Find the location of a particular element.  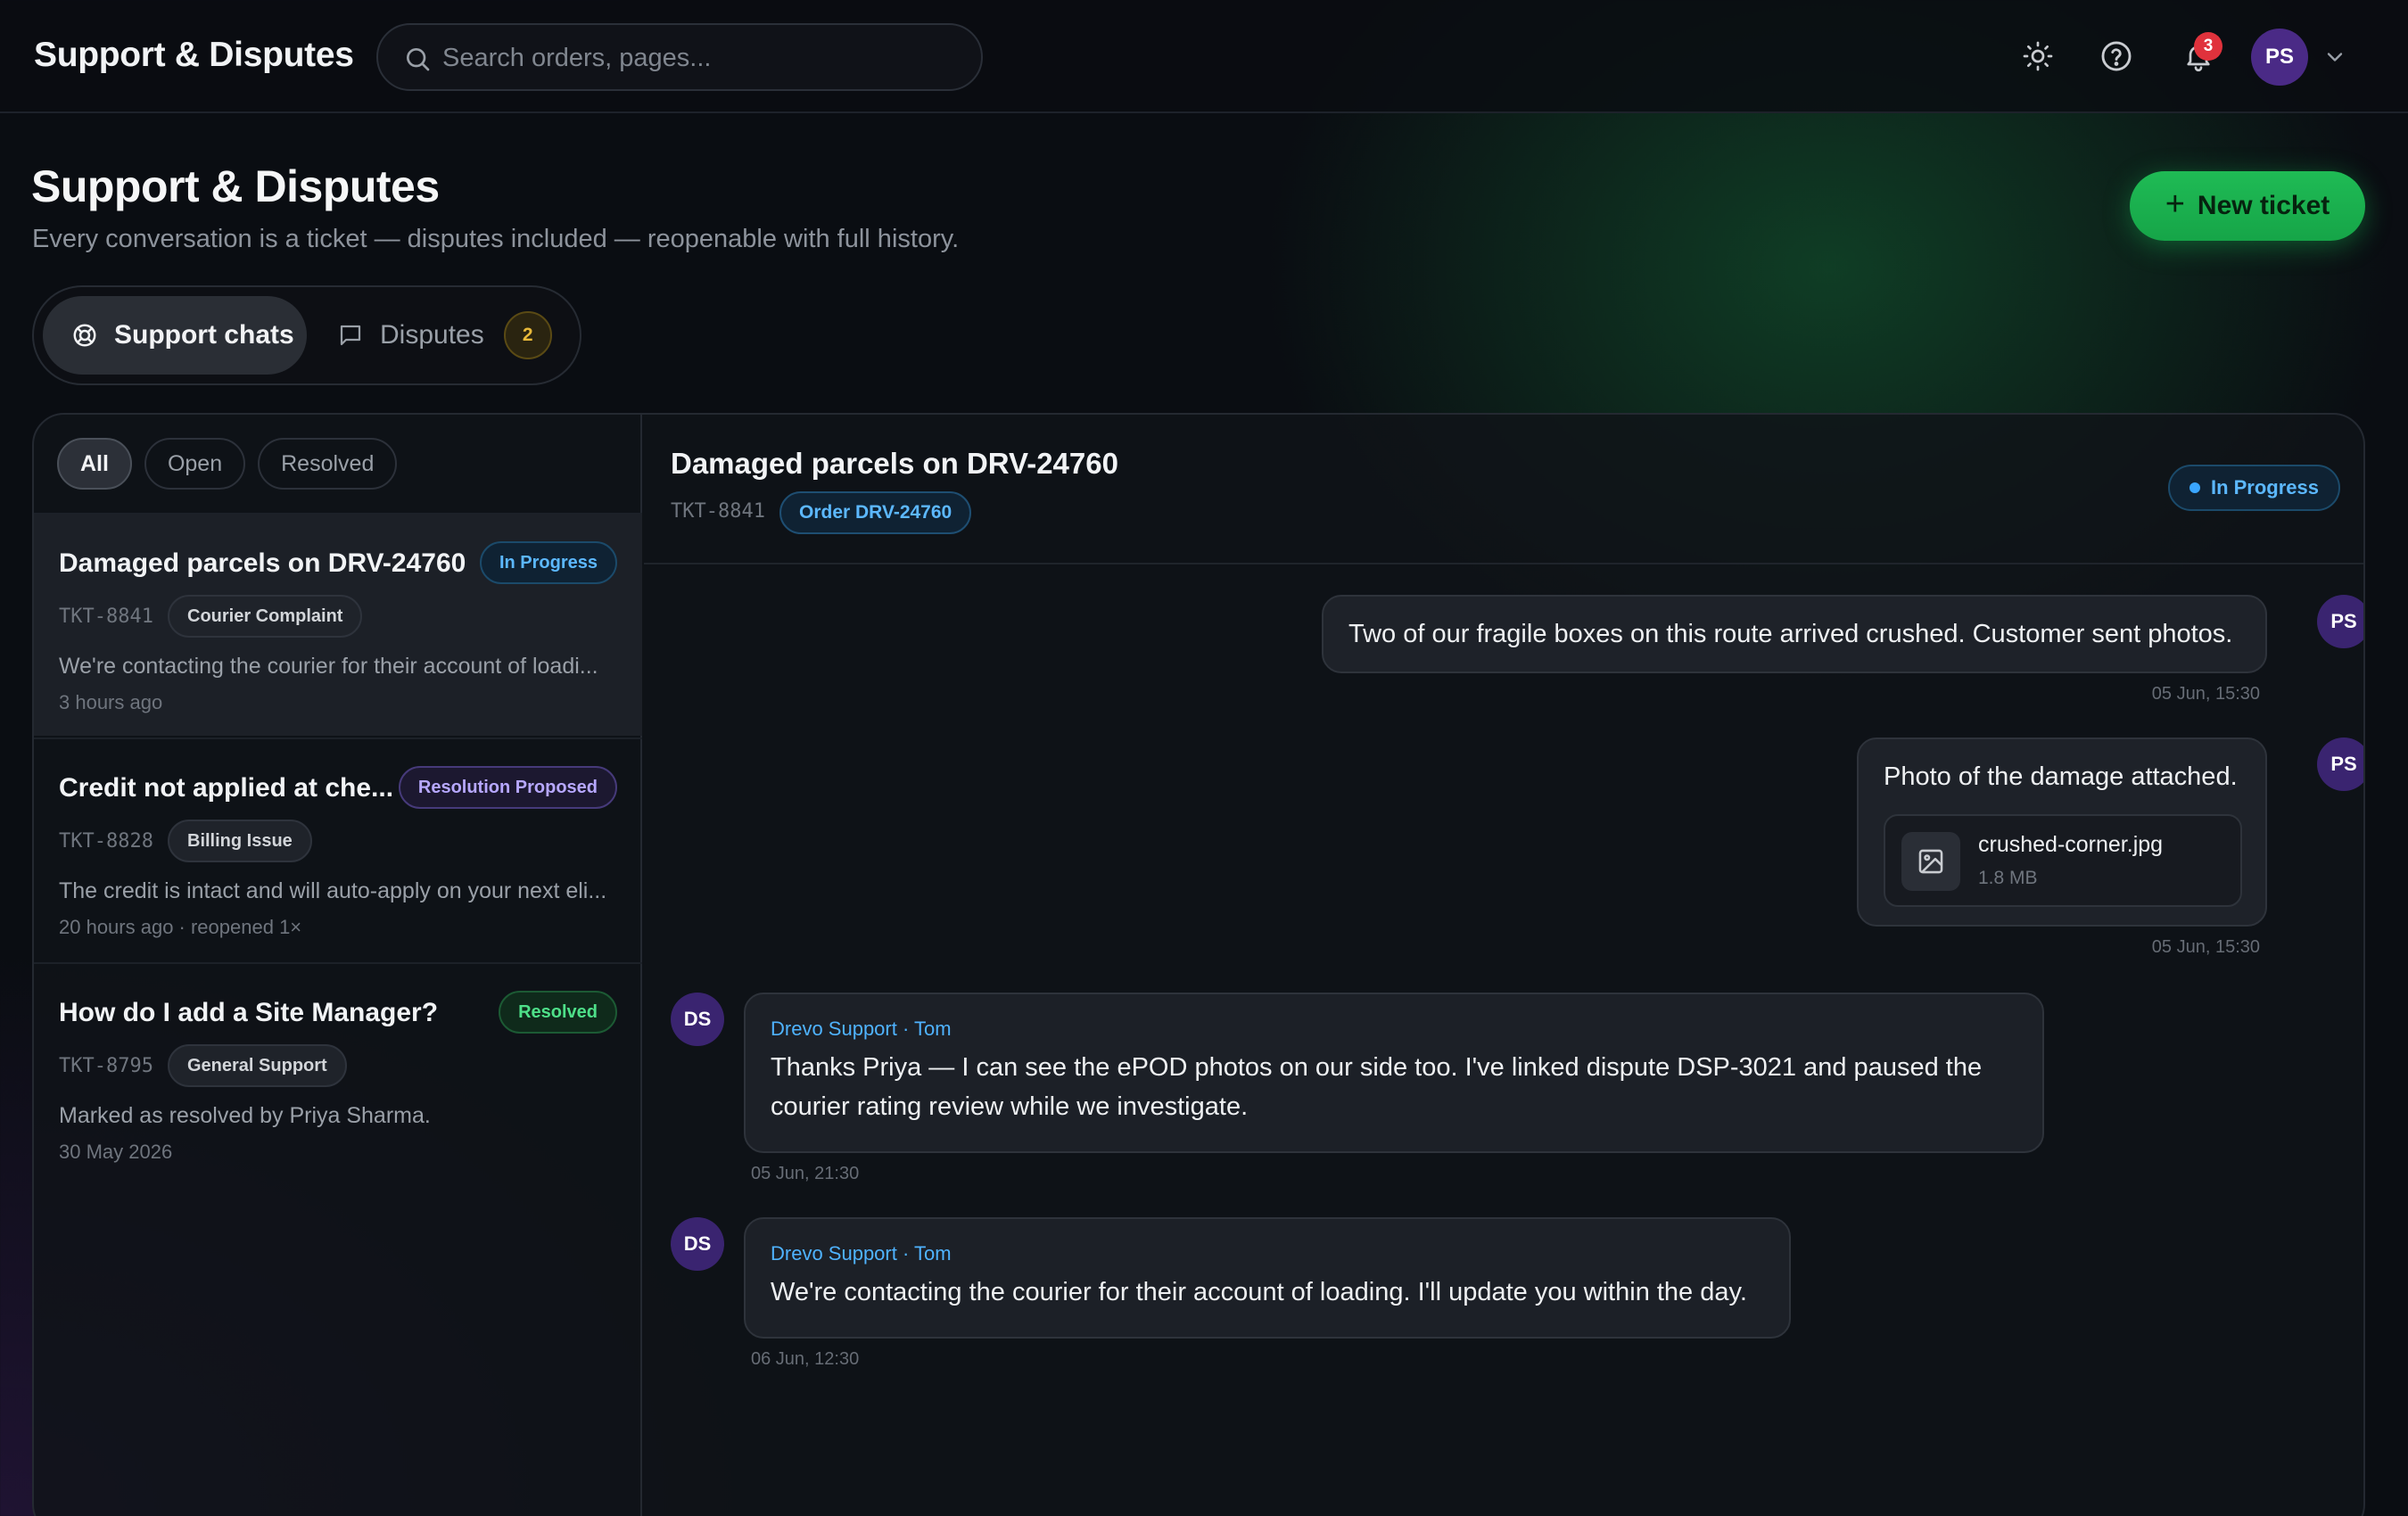

chat-ticket-id: TKT-8841 is located at coordinates (718, 511).